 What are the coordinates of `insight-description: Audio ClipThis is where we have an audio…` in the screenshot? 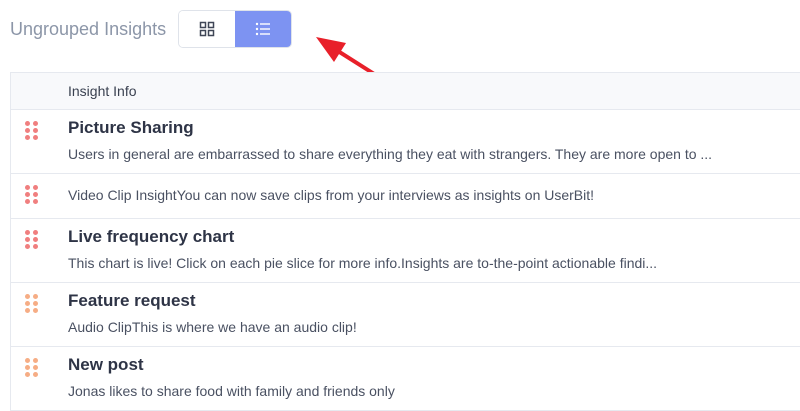 It's located at (212, 327).